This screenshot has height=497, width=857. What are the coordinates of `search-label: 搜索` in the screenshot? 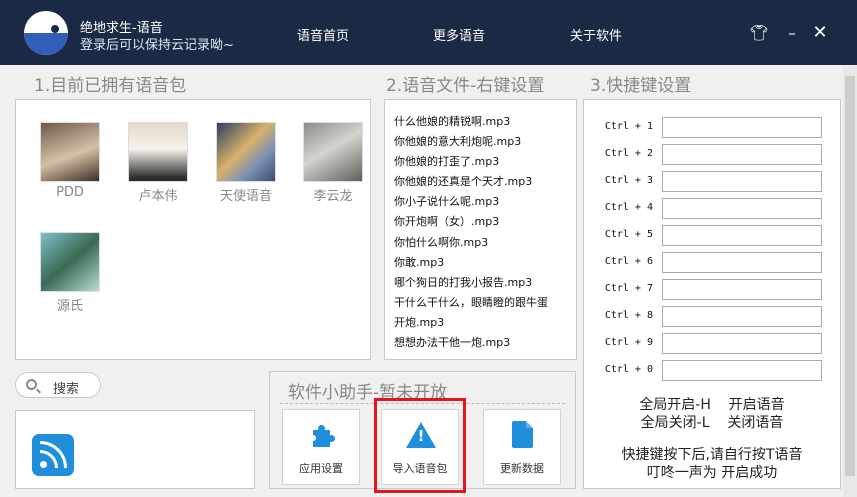 It's located at (66, 389).